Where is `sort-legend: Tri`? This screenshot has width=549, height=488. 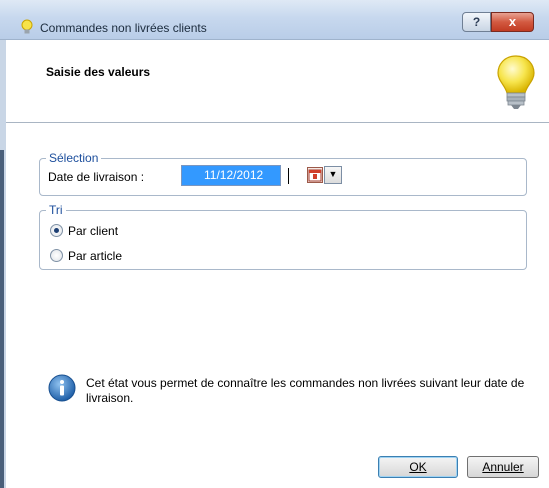
sort-legend: Tri is located at coordinates (56, 210).